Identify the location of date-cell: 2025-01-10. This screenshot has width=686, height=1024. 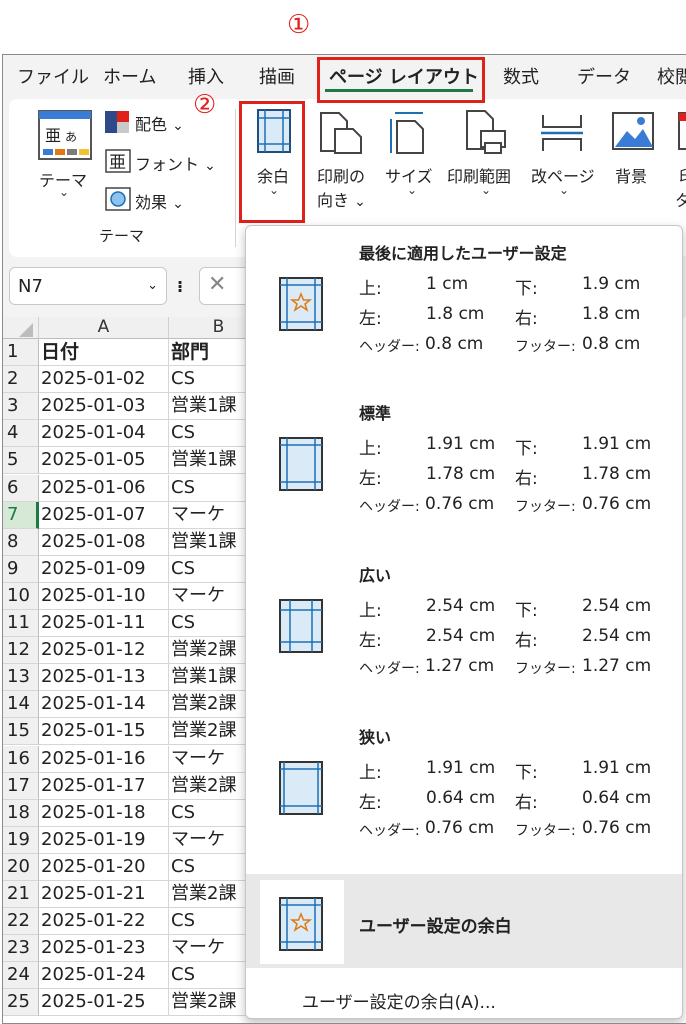
(104, 596).